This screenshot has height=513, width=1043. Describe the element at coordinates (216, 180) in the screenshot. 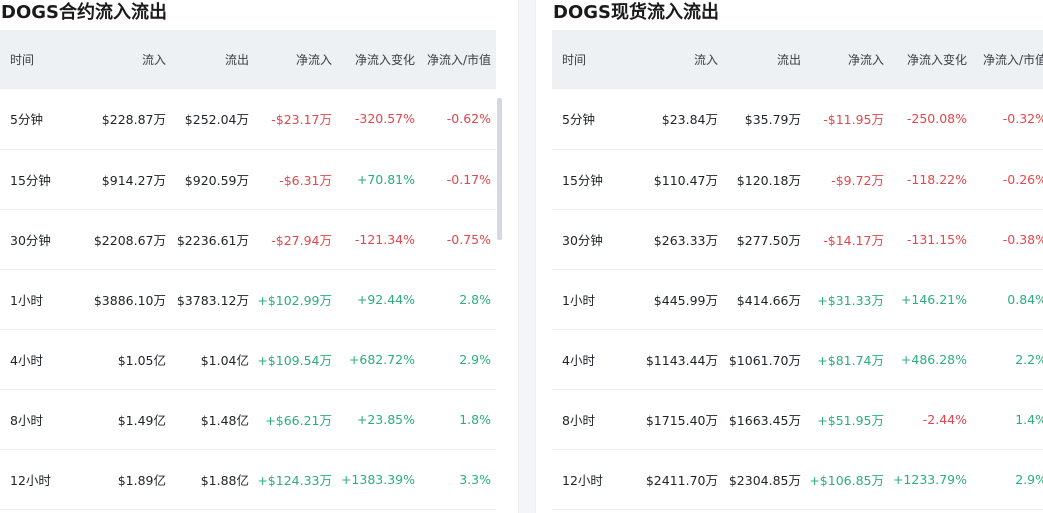

I see `outflow-cell: $920.59万` at that location.